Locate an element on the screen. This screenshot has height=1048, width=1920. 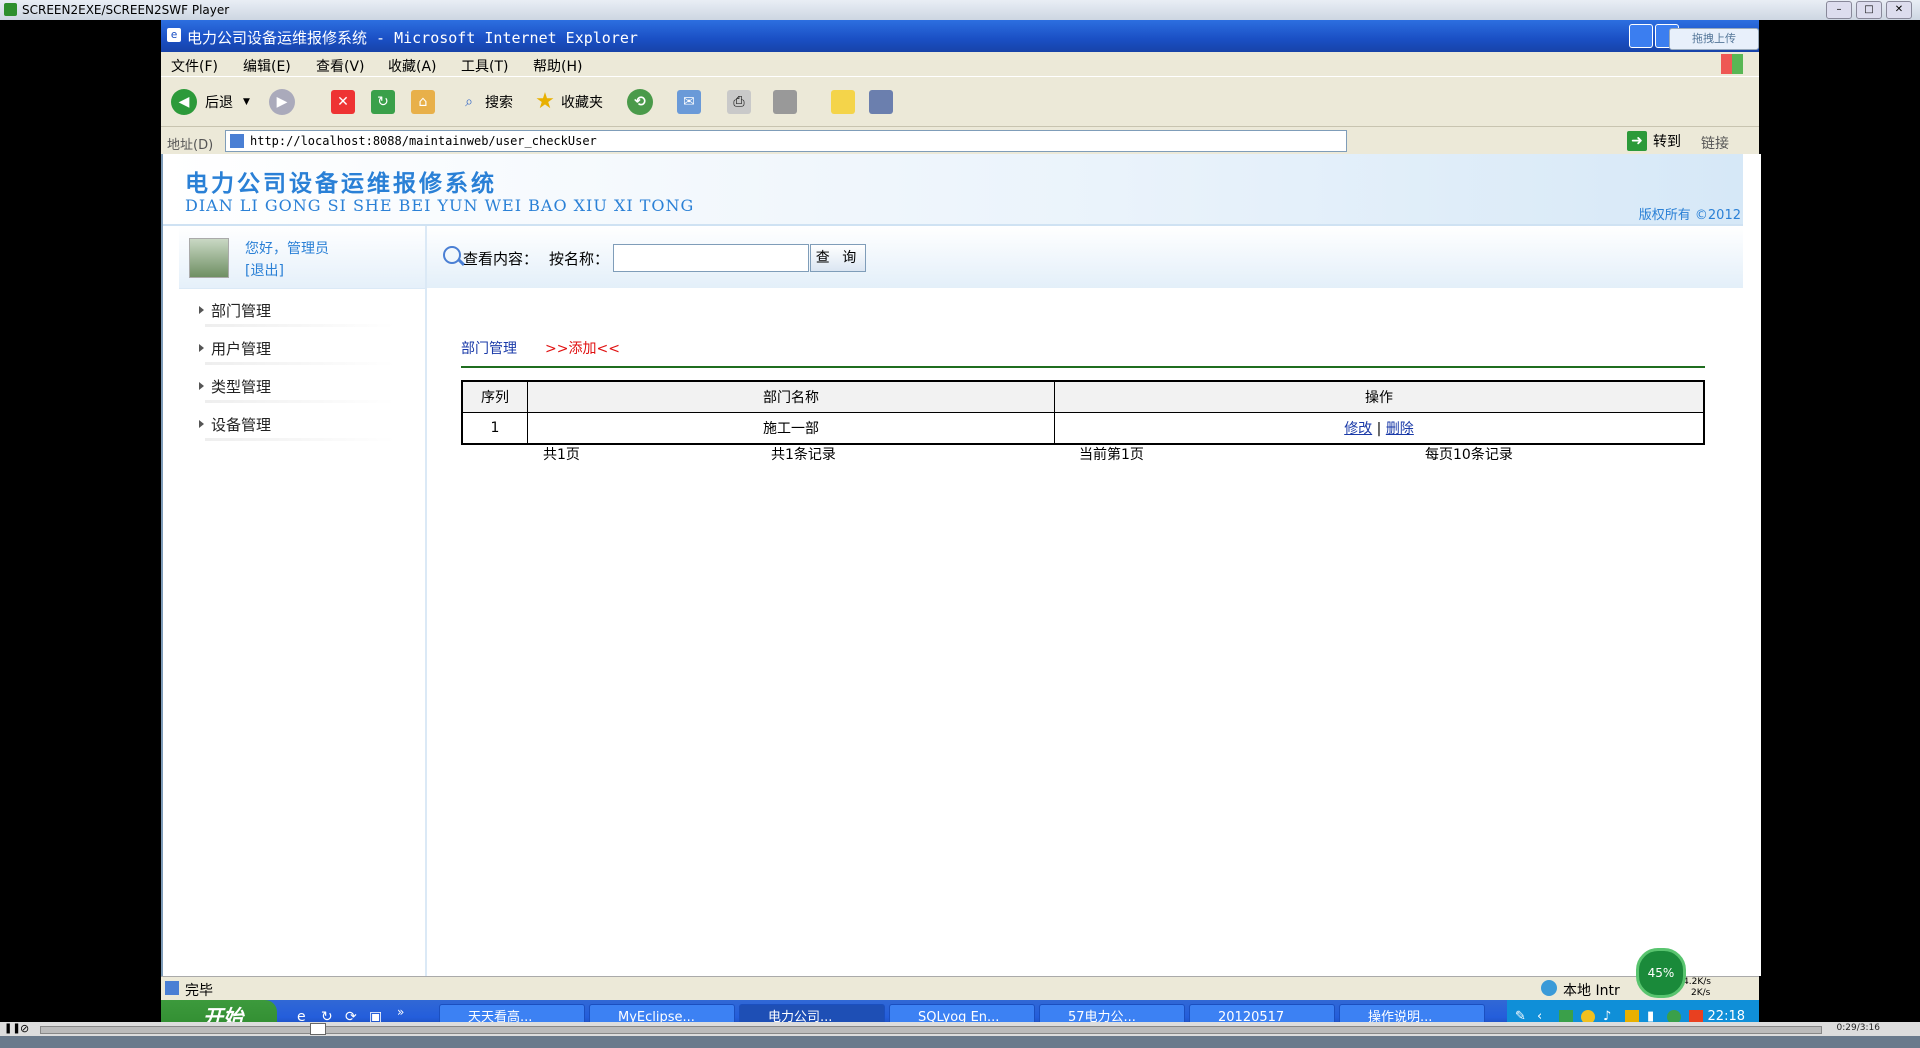
back-button: ◀ 后退 ▼ is located at coordinates (210, 102).